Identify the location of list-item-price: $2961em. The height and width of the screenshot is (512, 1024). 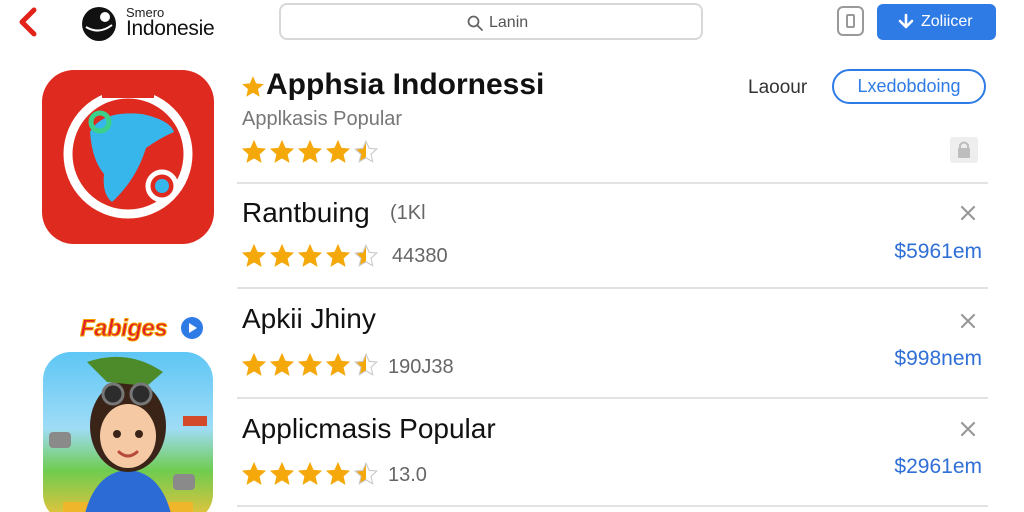
(938, 467).